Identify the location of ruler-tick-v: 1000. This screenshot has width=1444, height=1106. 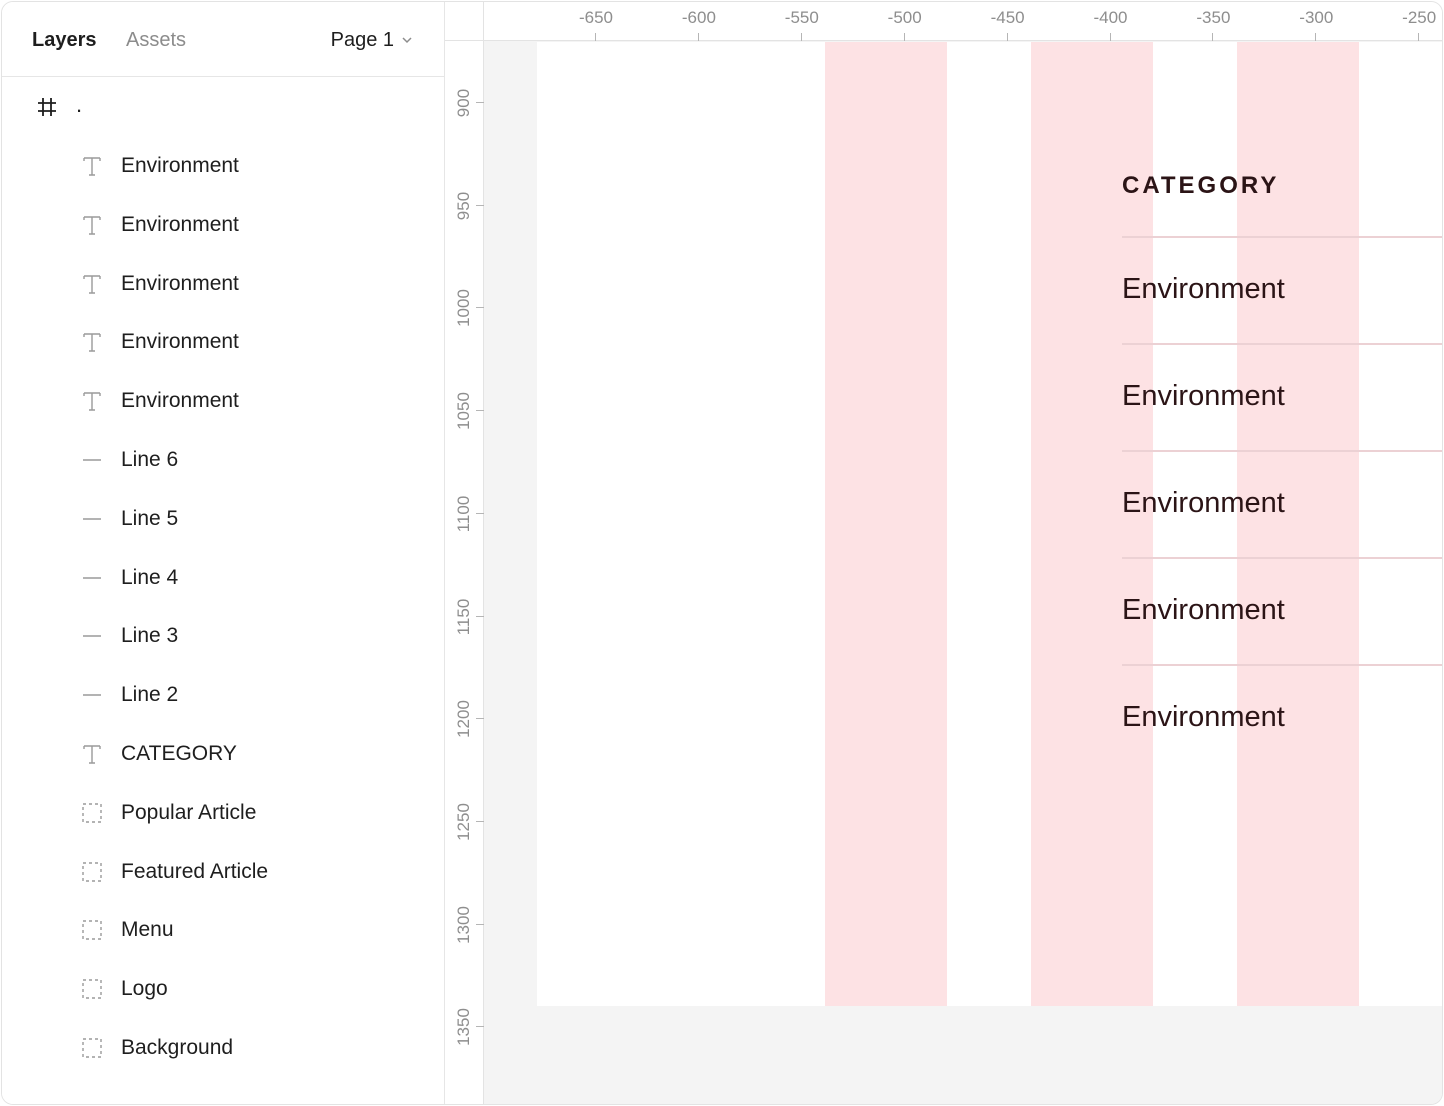
(464, 308).